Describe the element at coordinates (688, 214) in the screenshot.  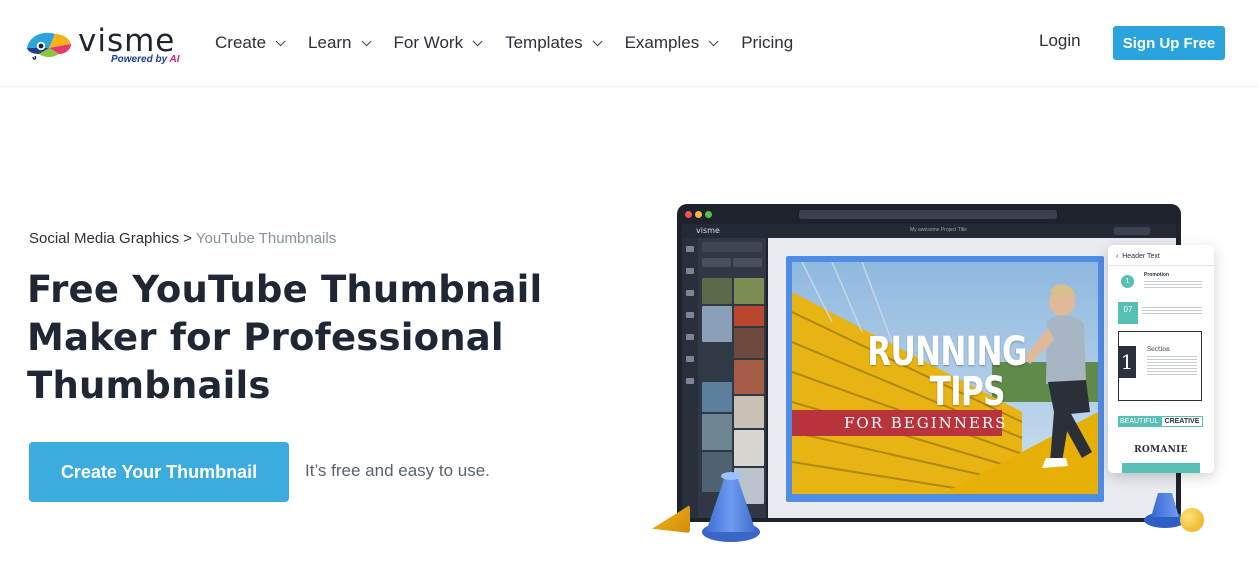
I see `close-dot-icon` at that location.